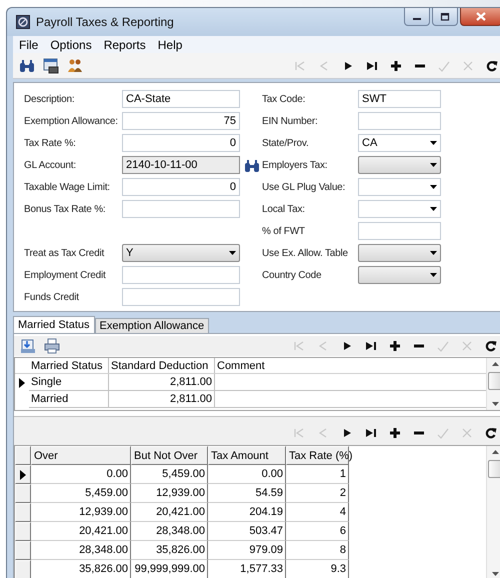  I want to click on table-cell: 12,939.00, so click(169, 493).